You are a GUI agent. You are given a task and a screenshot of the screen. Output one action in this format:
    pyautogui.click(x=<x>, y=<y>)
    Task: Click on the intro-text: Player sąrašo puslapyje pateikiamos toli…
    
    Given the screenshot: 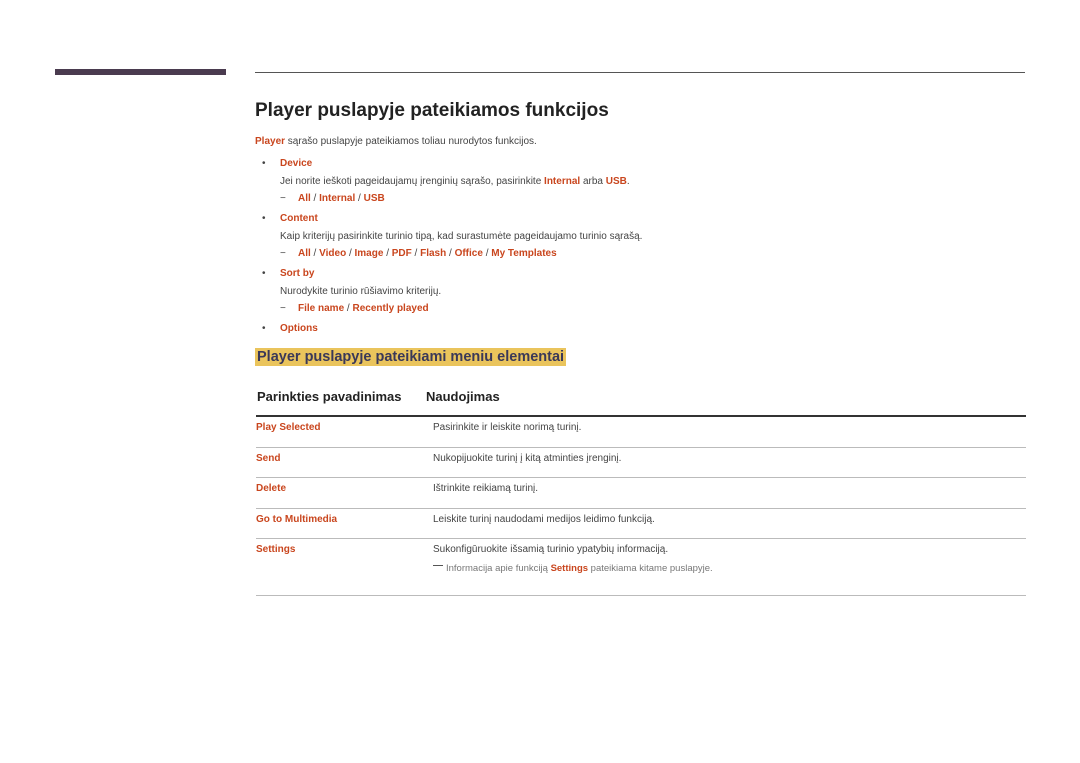 What is the action you would take?
    pyautogui.click(x=396, y=141)
    